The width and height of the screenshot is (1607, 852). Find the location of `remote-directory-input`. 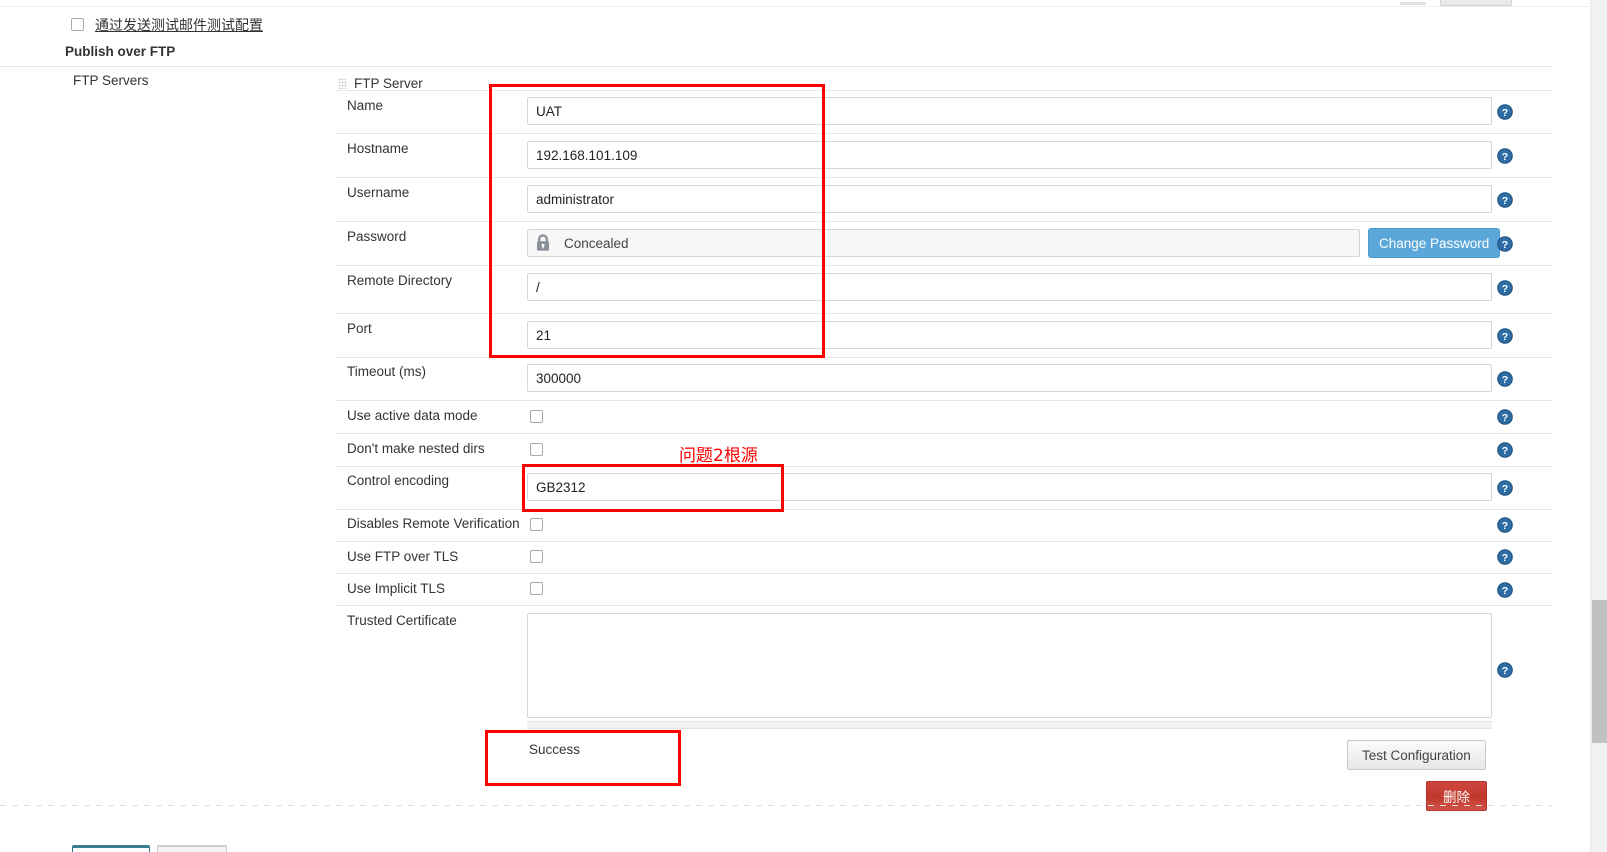

remote-directory-input is located at coordinates (1009, 287).